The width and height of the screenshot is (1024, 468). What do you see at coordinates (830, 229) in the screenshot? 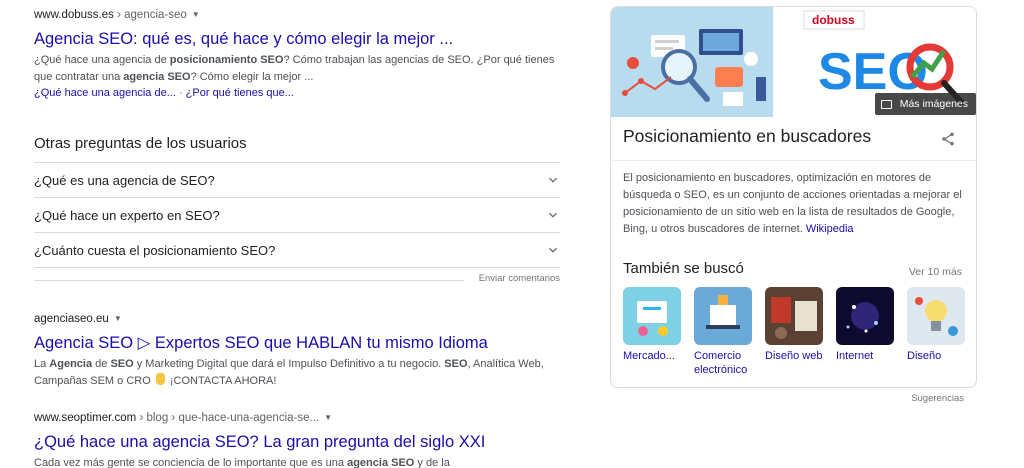
I see `wikipedia-link: Wikipedia` at bounding box center [830, 229].